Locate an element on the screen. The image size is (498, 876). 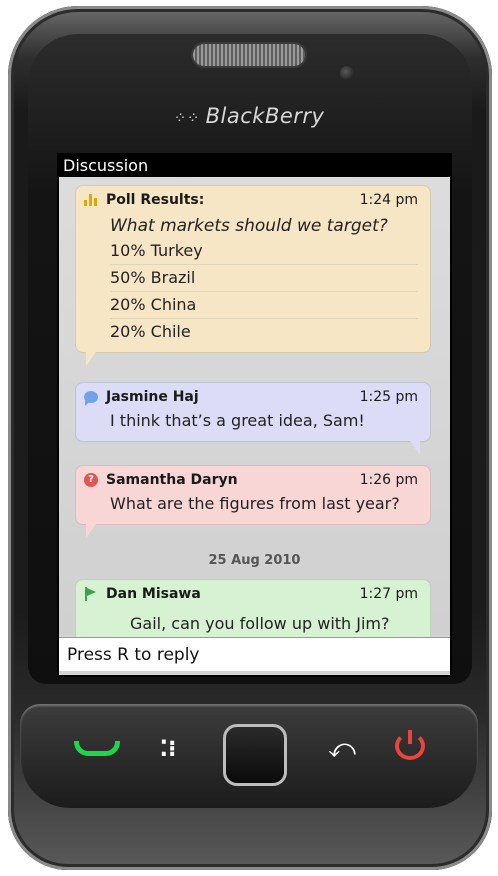
sender-name: Samantha Daryn is located at coordinates (172, 480).